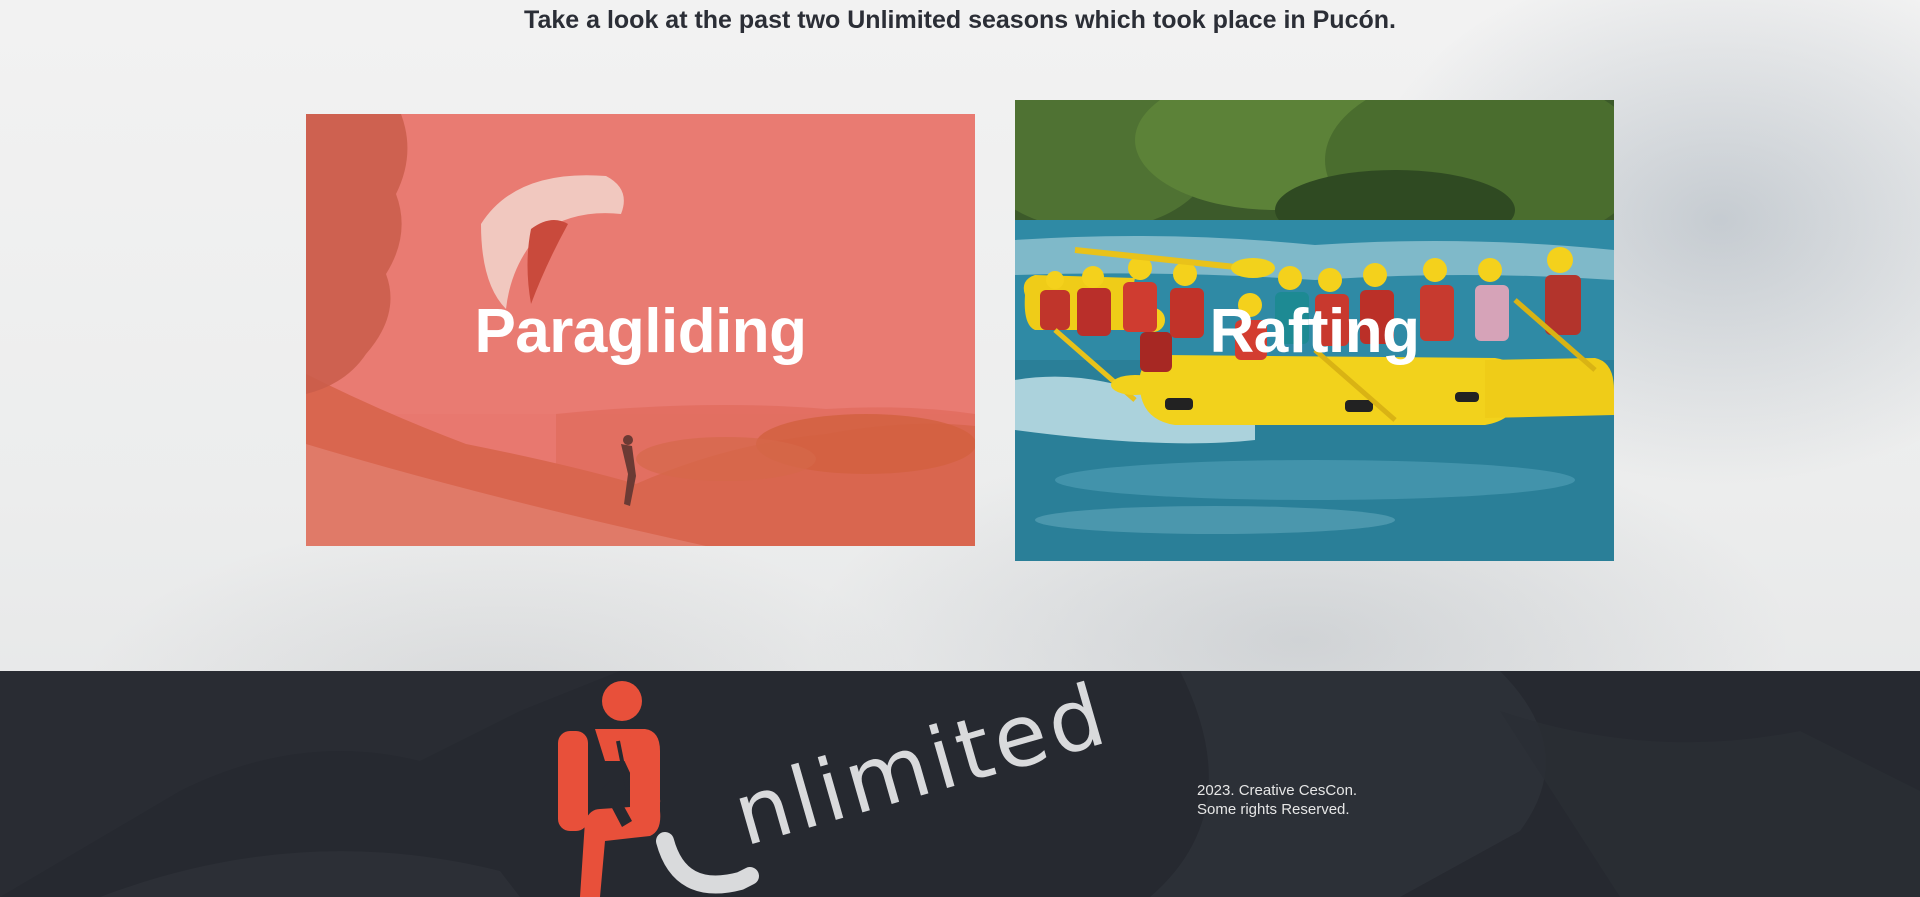 This screenshot has width=1920, height=897. Describe the element at coordinates (1273, 809) in the screenshot. I see `copyright-line-2: Some rights Reserved.` at that location.